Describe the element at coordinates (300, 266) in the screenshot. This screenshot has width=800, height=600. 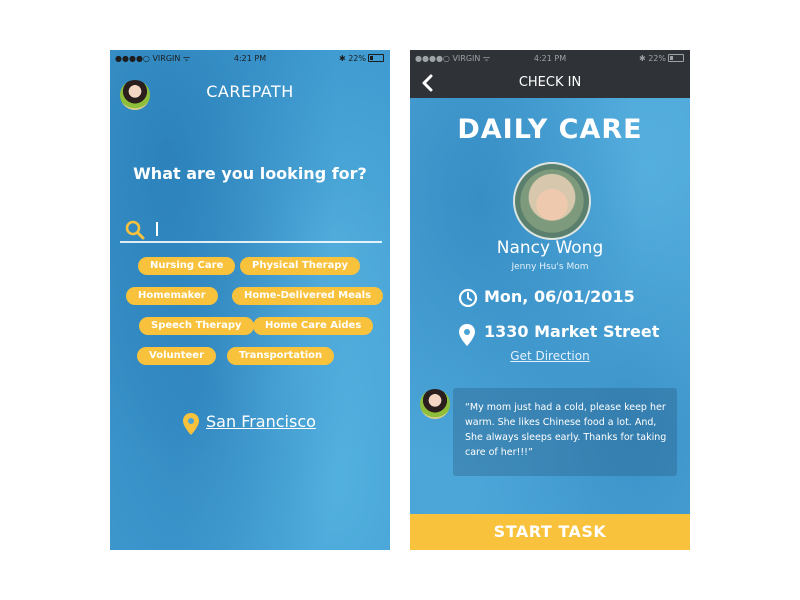
I see `chip-physical-therapy: Physical Therapy` at that location.